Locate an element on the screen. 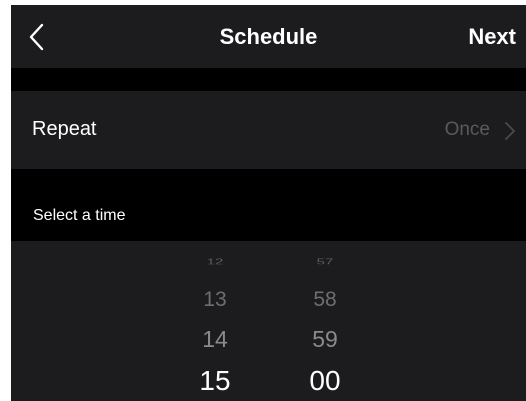 The image size is (526, 401). chevron-left-icon is located at coordinates (36, 37).